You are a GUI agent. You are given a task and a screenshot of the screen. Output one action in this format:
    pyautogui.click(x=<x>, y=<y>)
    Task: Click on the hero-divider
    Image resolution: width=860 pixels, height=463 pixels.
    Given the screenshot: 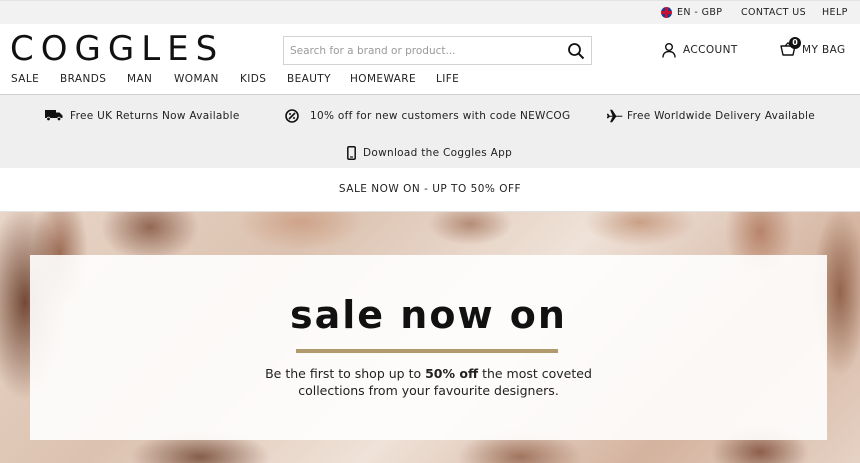 What is the action you would take?
    pyautogui.click(x=427, y=351)
    